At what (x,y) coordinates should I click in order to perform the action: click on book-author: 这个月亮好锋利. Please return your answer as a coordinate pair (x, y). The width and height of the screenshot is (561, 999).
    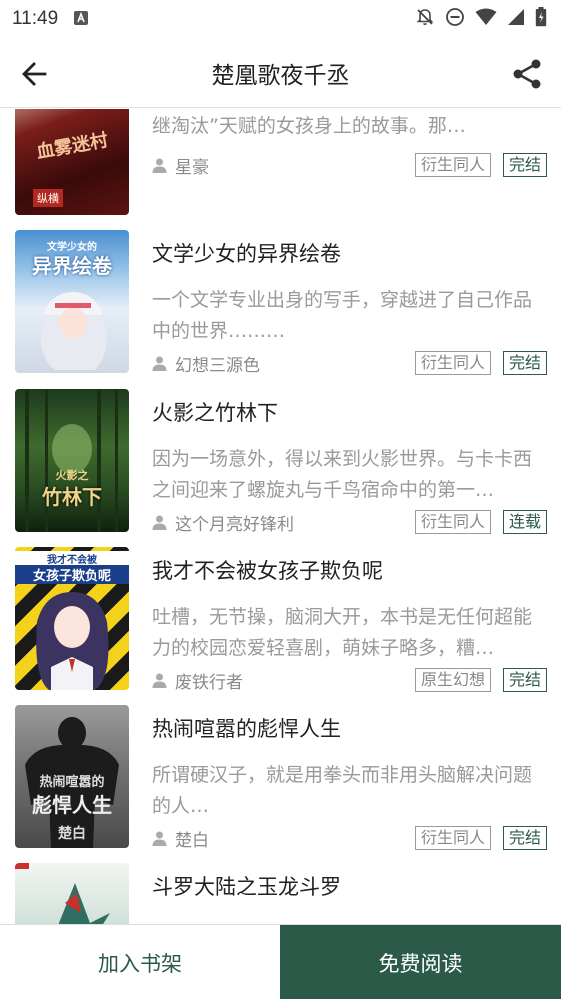
    Looking at the image, I should click on (234, 524).